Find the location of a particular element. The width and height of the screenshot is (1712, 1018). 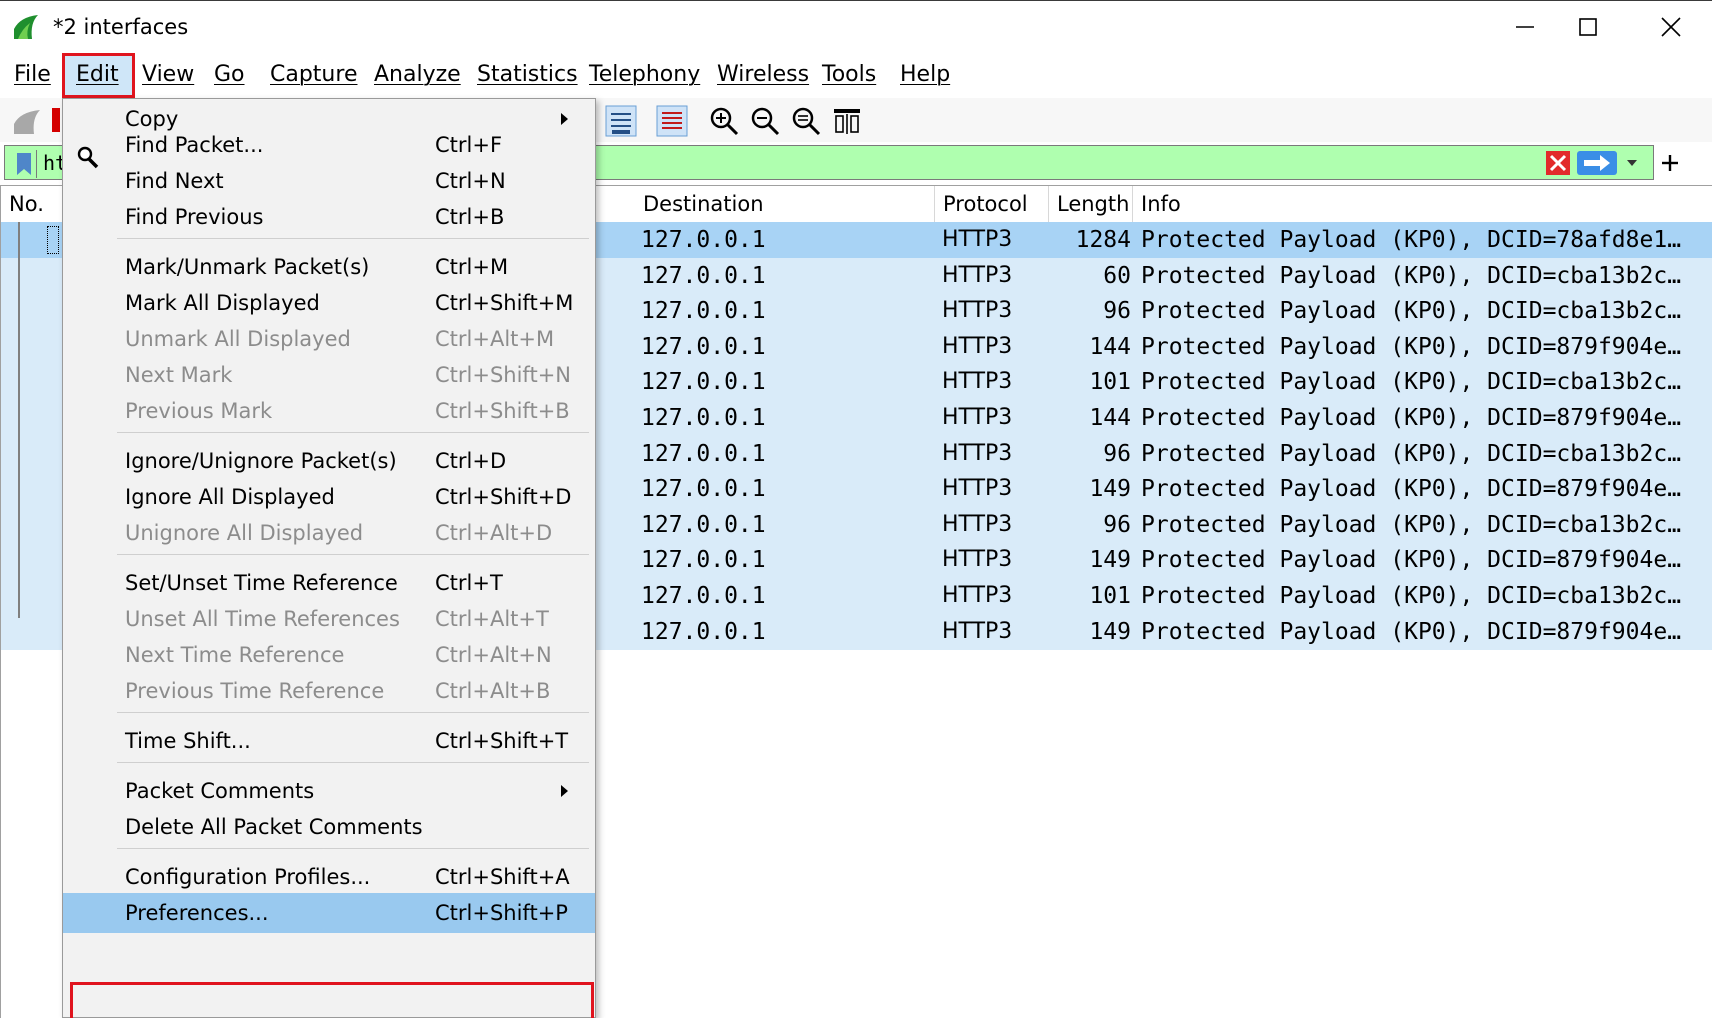

maximize-icon is located at coordinates (1588, 27).